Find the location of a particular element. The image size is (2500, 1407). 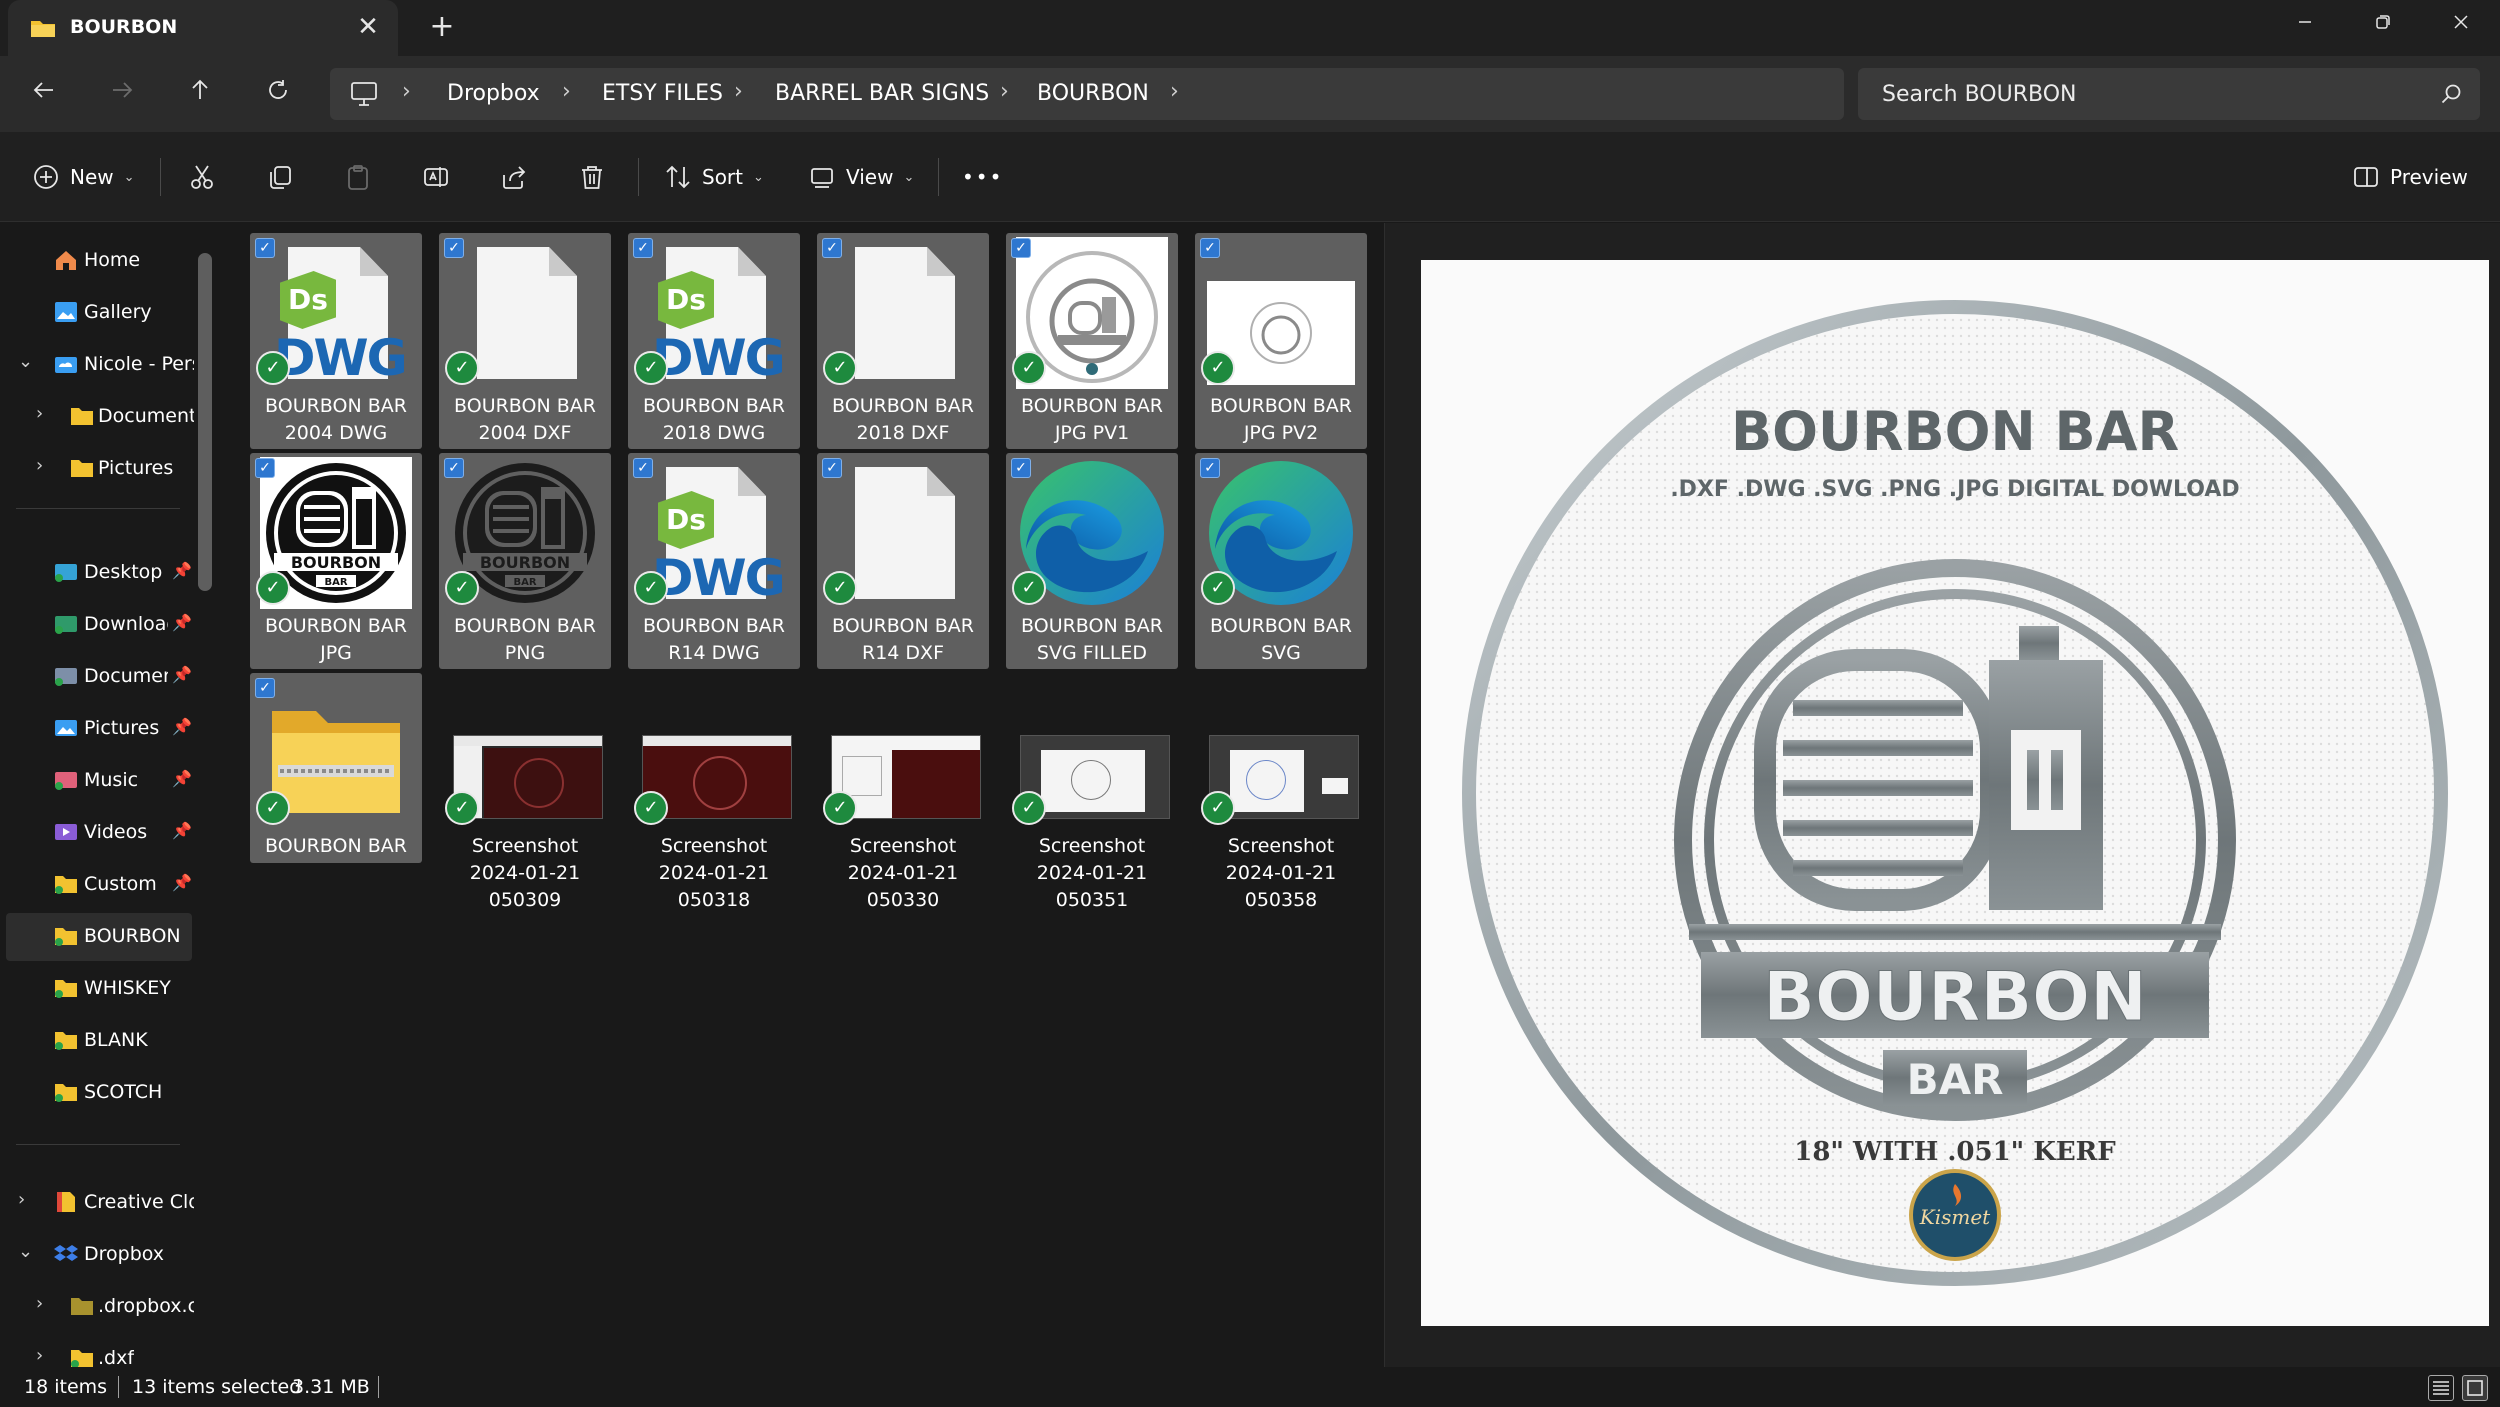

file-item: ✓ ✓ BOURBON BAR 2004 DXF is located at coordinates (525, 341).